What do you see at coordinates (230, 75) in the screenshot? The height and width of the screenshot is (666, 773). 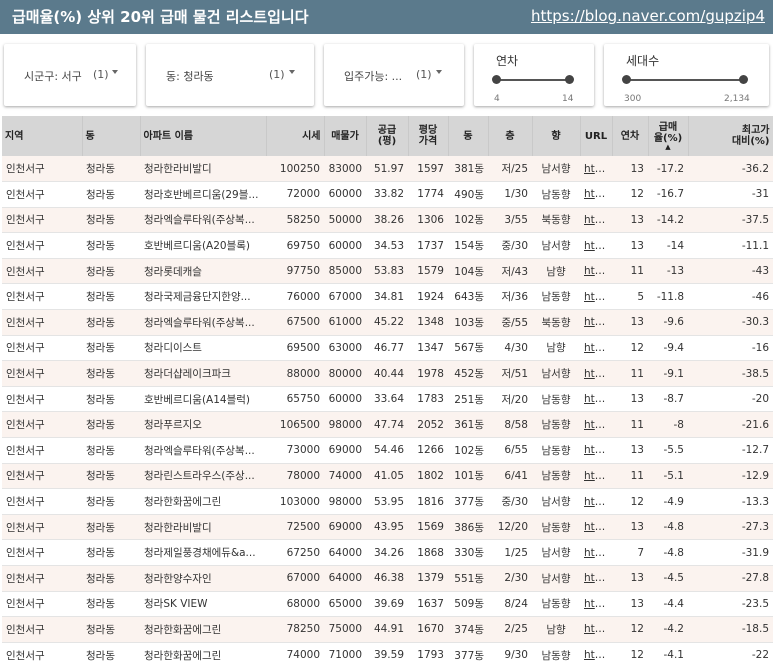 I see `dong-filter-dropdown: 동: 청라동 (1)` at bounding box center [230, 75].